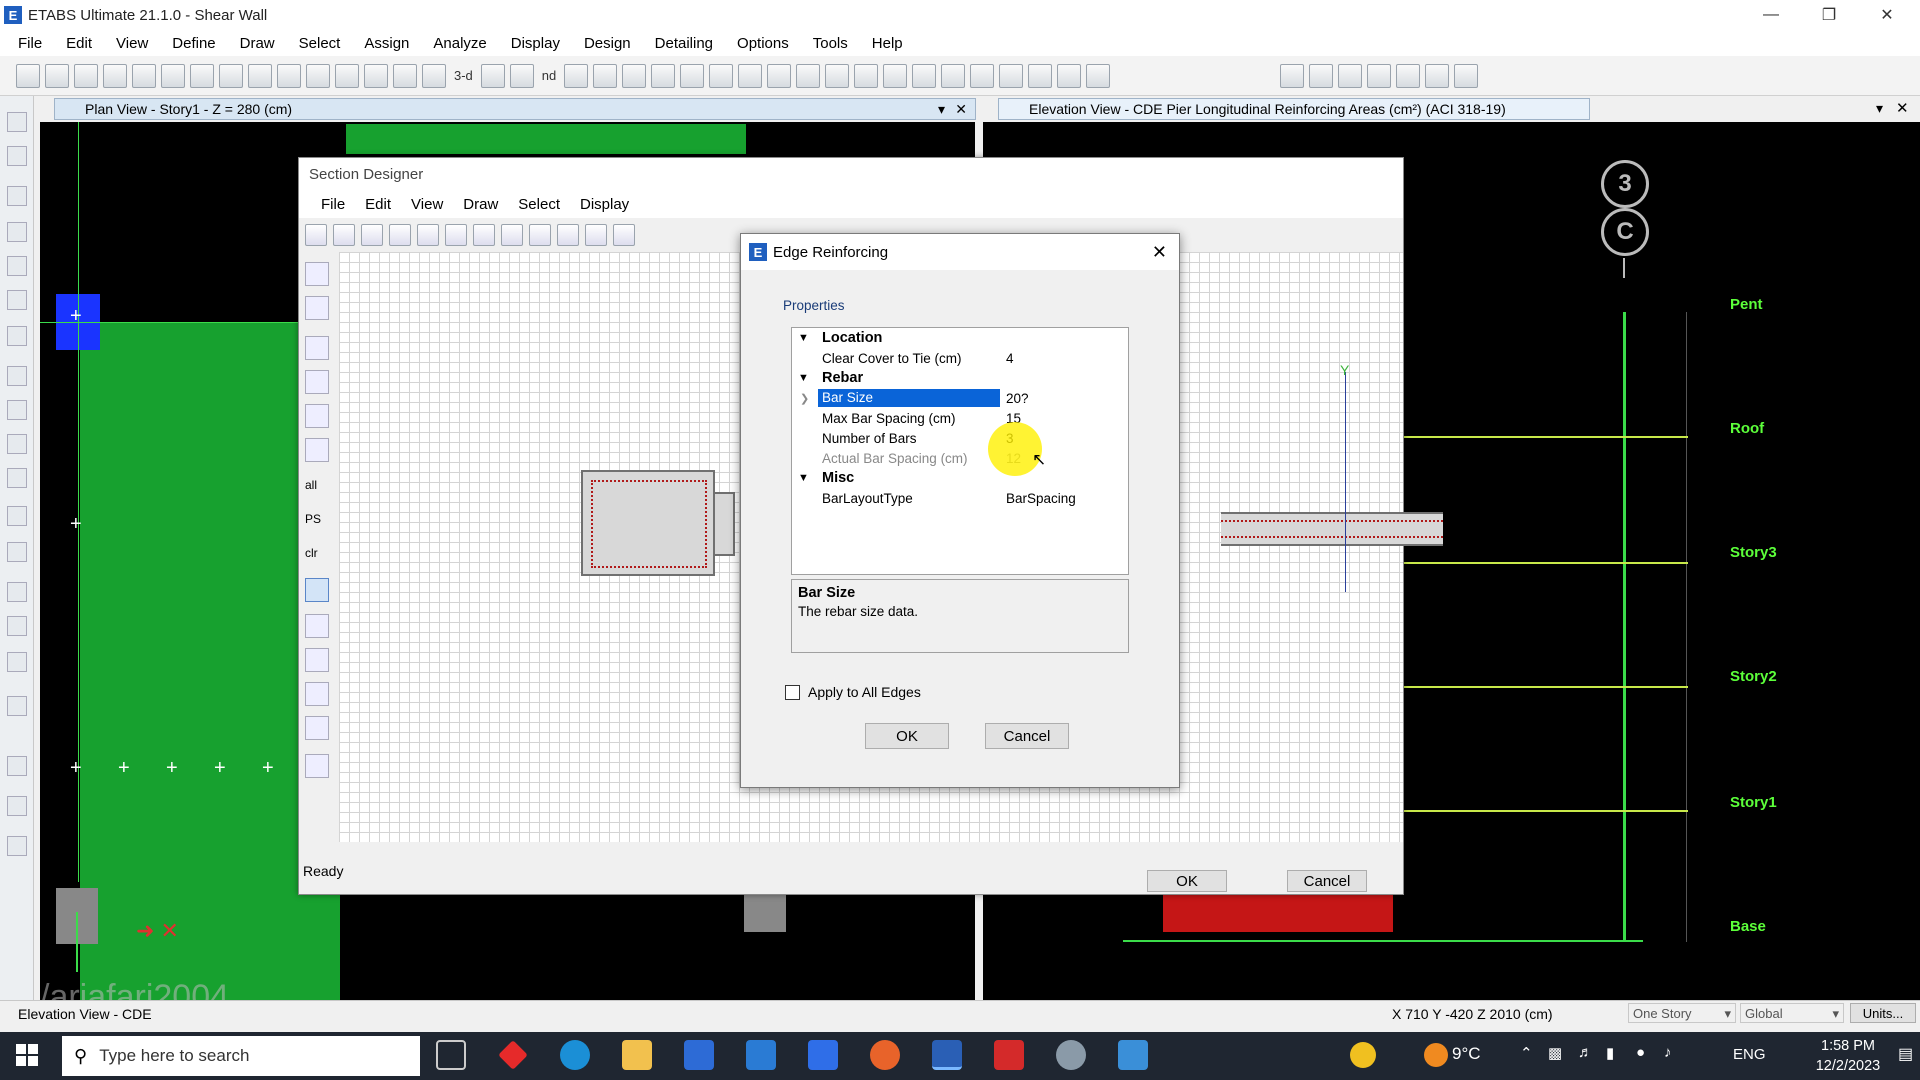 This screenshot has height=1080, width=1920. Describe the element at coordinates (463, 75) in the screenshot. I see `3d-view-button: 3-d` at that location.